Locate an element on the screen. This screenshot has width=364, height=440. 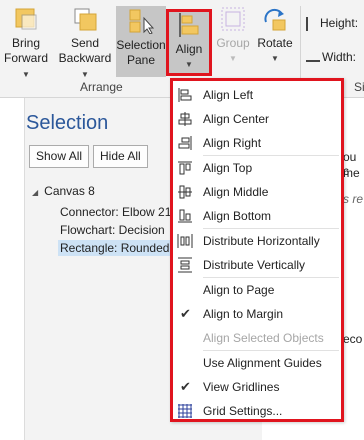
width-label: Width: is located at coordinates (339, 57).